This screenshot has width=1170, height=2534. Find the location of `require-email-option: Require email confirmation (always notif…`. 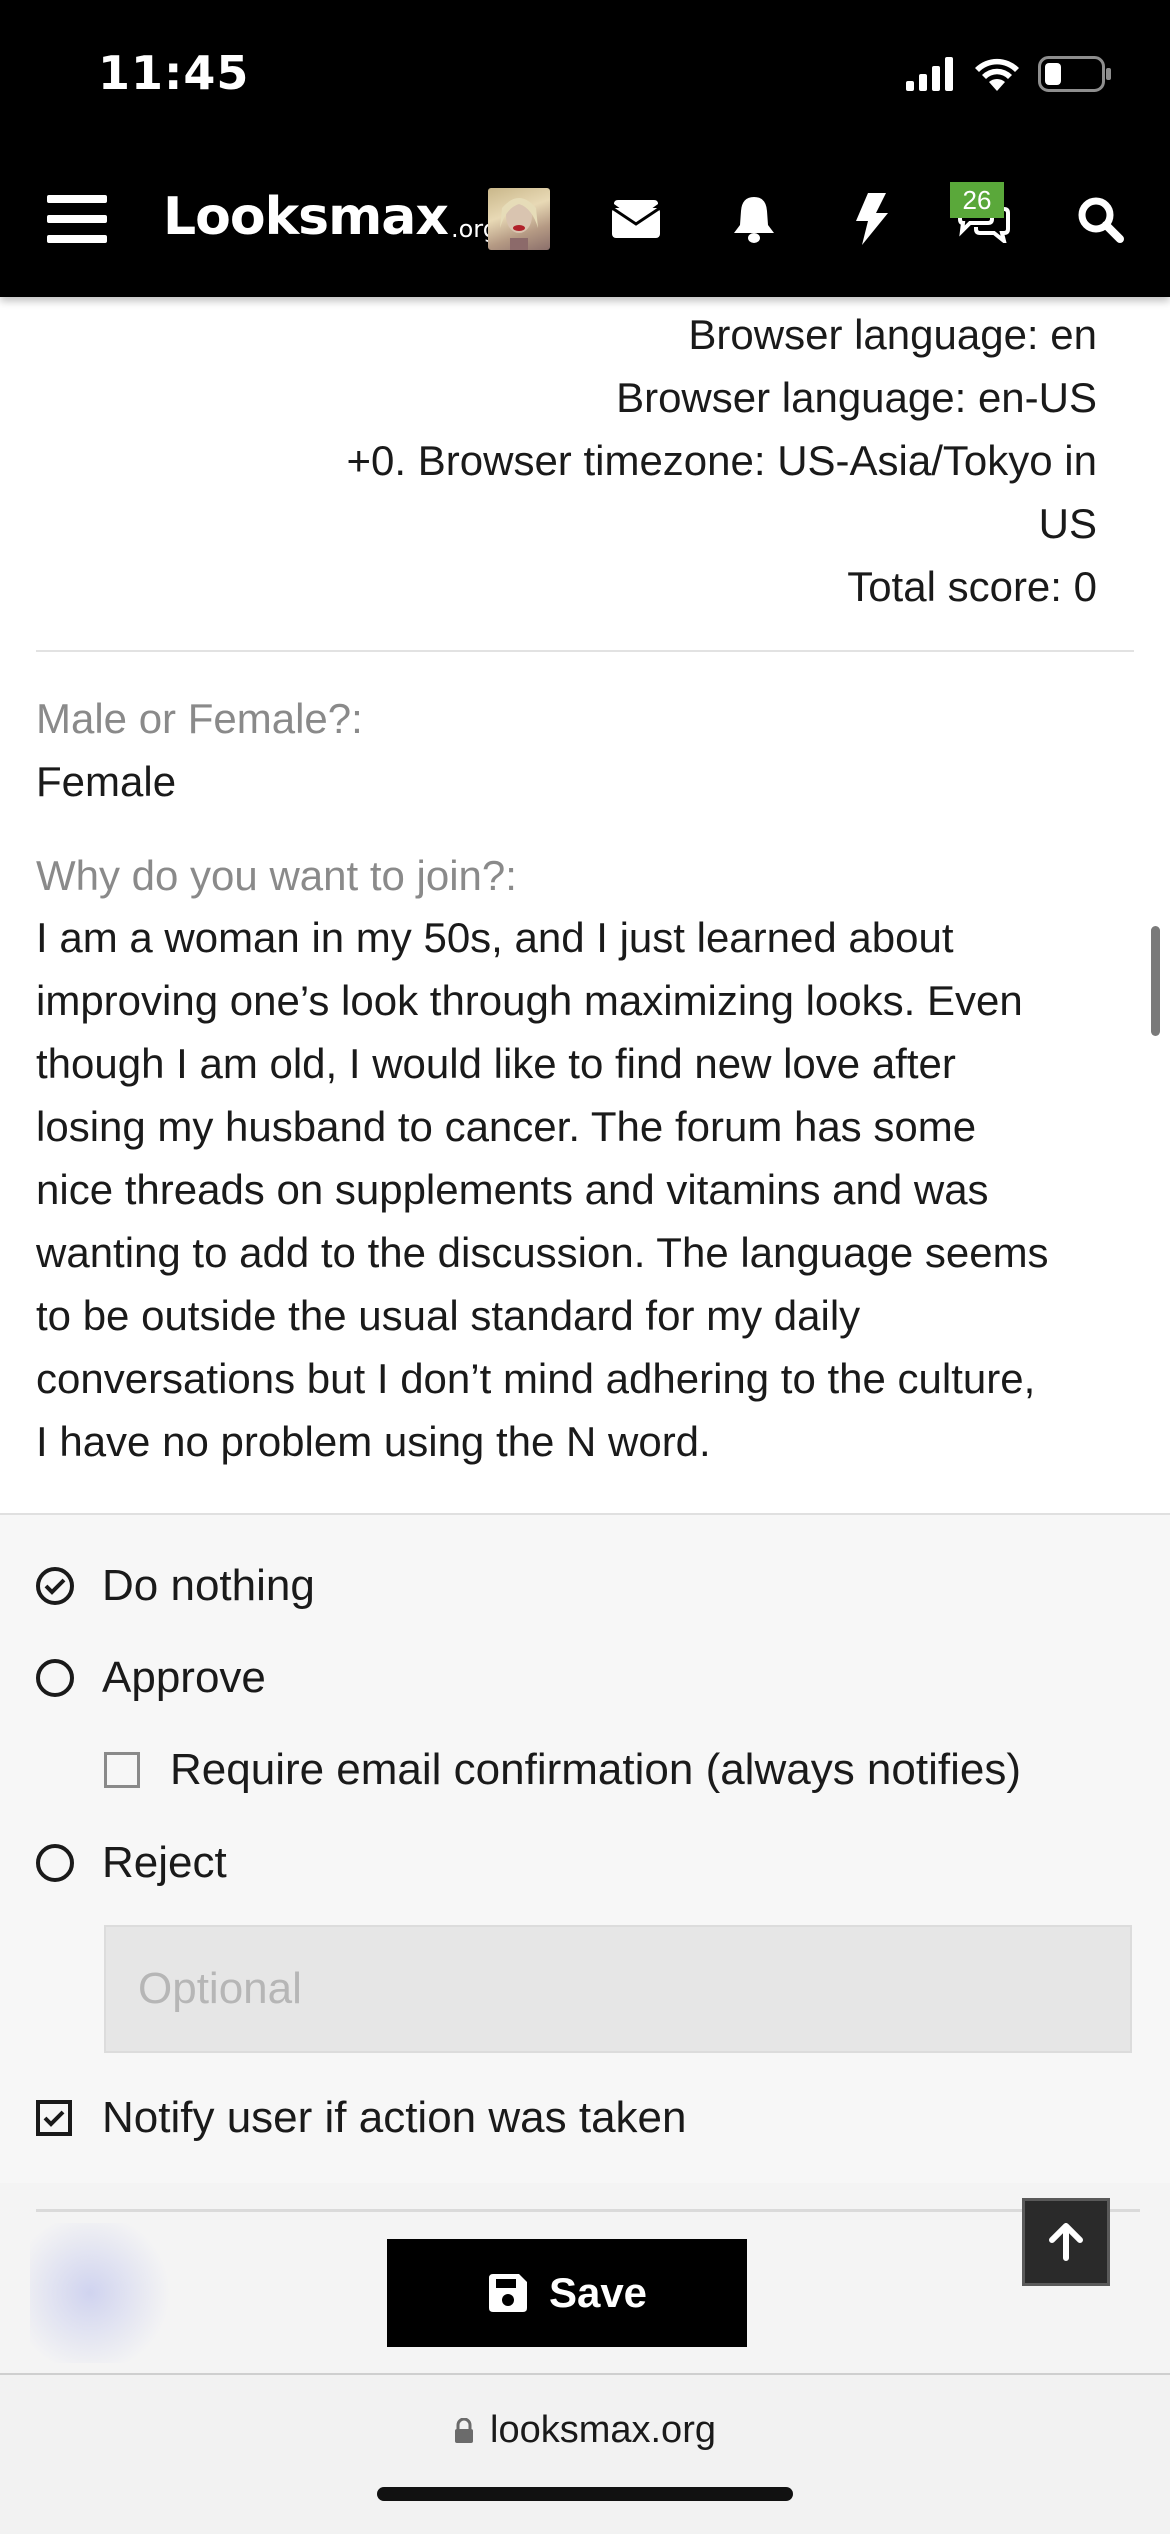

require-email-option: Require email confirmation (always notif… is located at coordinates (562, 1770).